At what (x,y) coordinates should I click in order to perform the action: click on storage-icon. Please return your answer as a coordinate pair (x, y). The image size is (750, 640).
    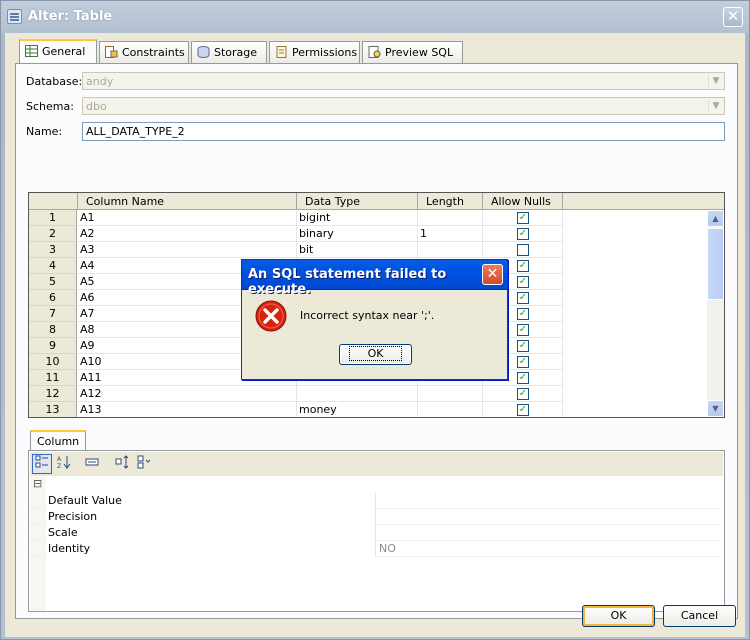
    Looking at the image, I should click on (203, 52).